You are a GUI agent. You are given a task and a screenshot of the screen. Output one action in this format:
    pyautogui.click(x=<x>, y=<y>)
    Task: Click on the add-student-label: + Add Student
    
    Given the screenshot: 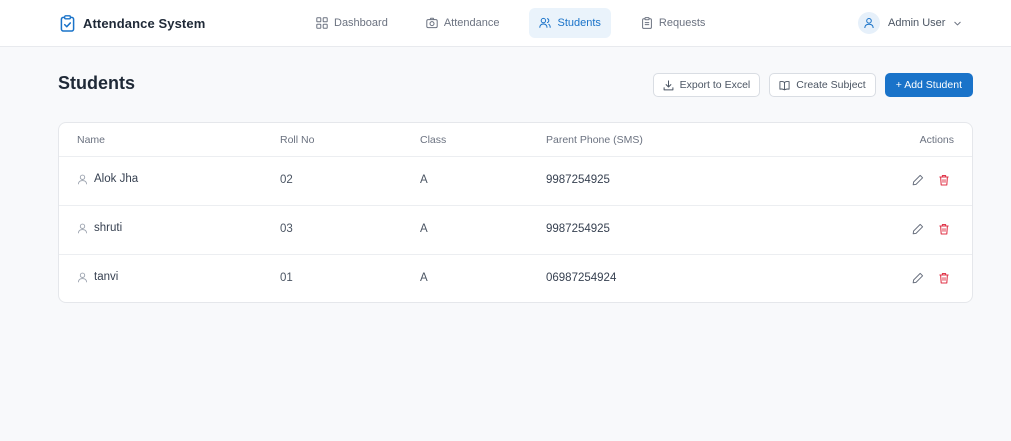 What is the action you would take?
    pyautogui.click(x=928, y=85)
    